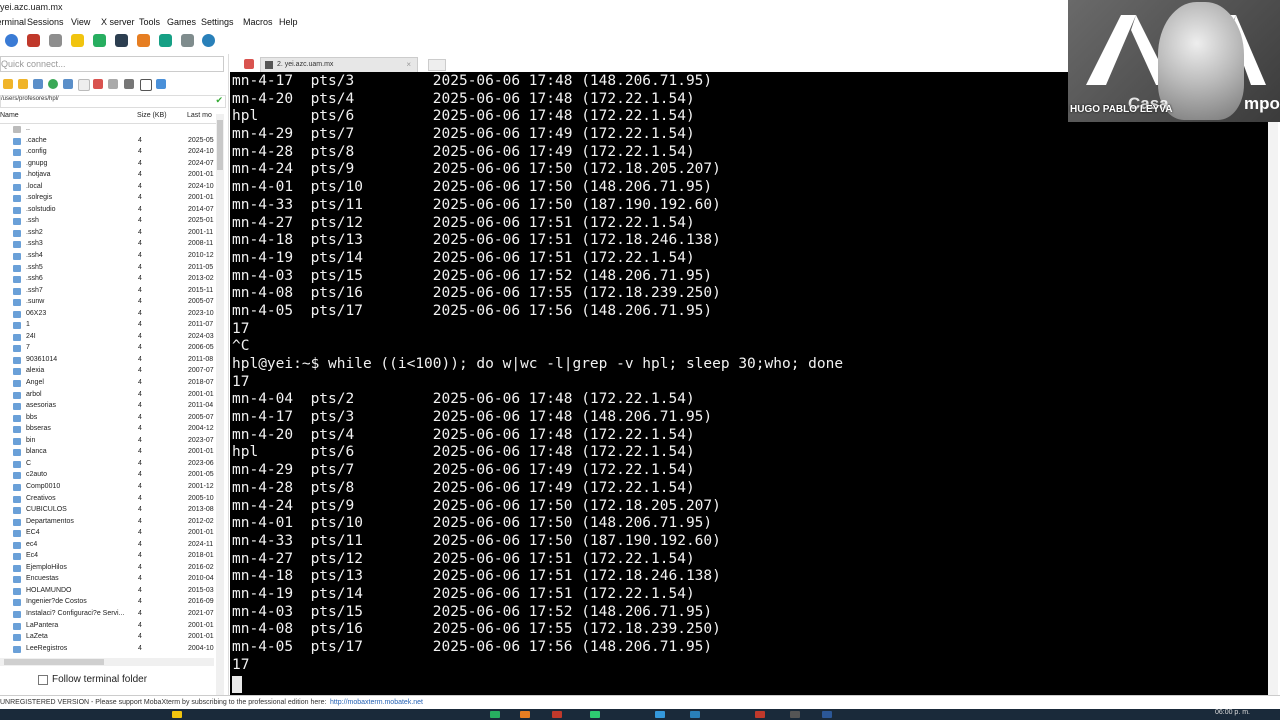  What do you see at coordinates (107, 245) in the screenshot?
I see `file-row: .ssh3 4 2008-11` at bounding box center [107, 245].